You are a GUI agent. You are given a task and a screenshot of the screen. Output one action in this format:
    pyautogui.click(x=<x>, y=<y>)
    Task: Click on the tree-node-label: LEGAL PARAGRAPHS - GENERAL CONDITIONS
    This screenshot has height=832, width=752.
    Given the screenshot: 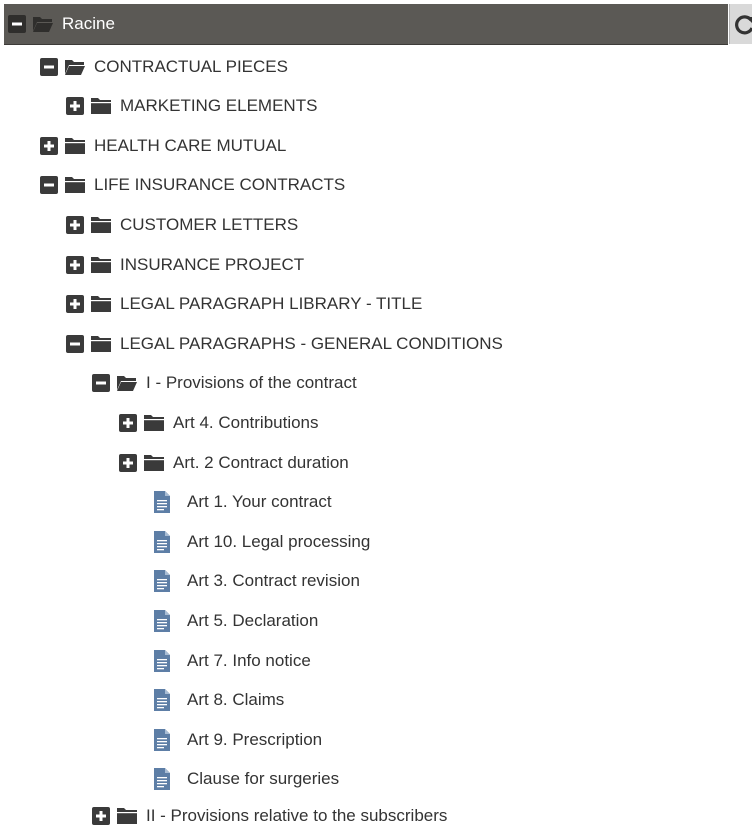 What is the action you would take?
    pyautogui.click(x=311, y=344)
    